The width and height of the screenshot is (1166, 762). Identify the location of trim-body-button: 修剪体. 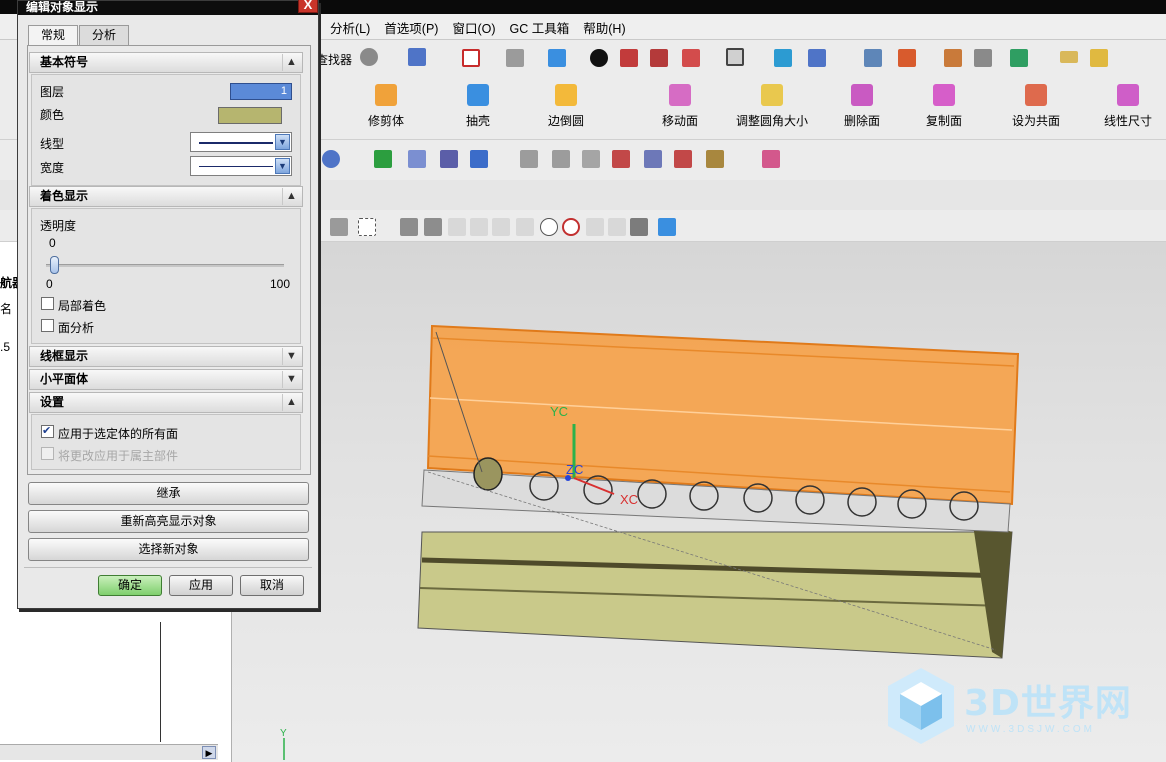
(386, 106).